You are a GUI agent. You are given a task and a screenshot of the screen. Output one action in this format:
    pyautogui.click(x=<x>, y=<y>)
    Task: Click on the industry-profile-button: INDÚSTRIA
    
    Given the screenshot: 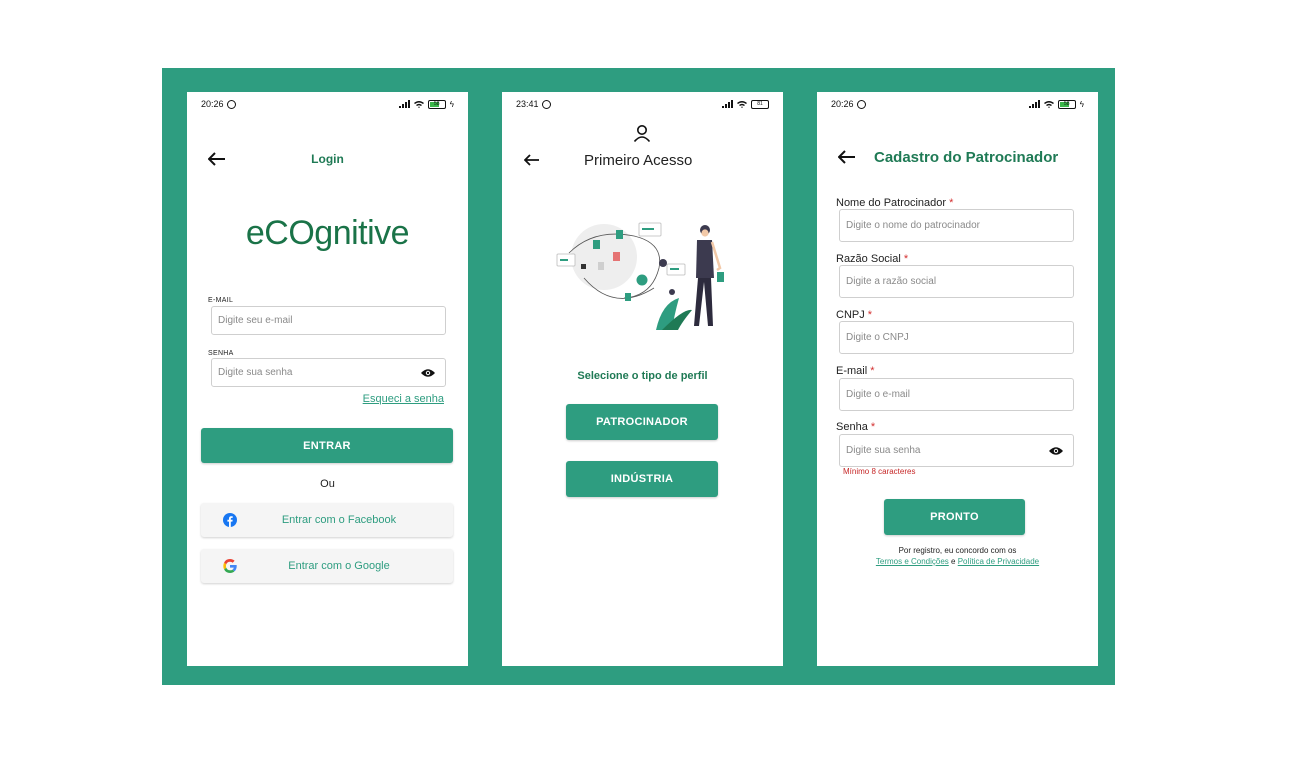 What is the action you would take?
    pyautogui.click(x=642, y=479)
    